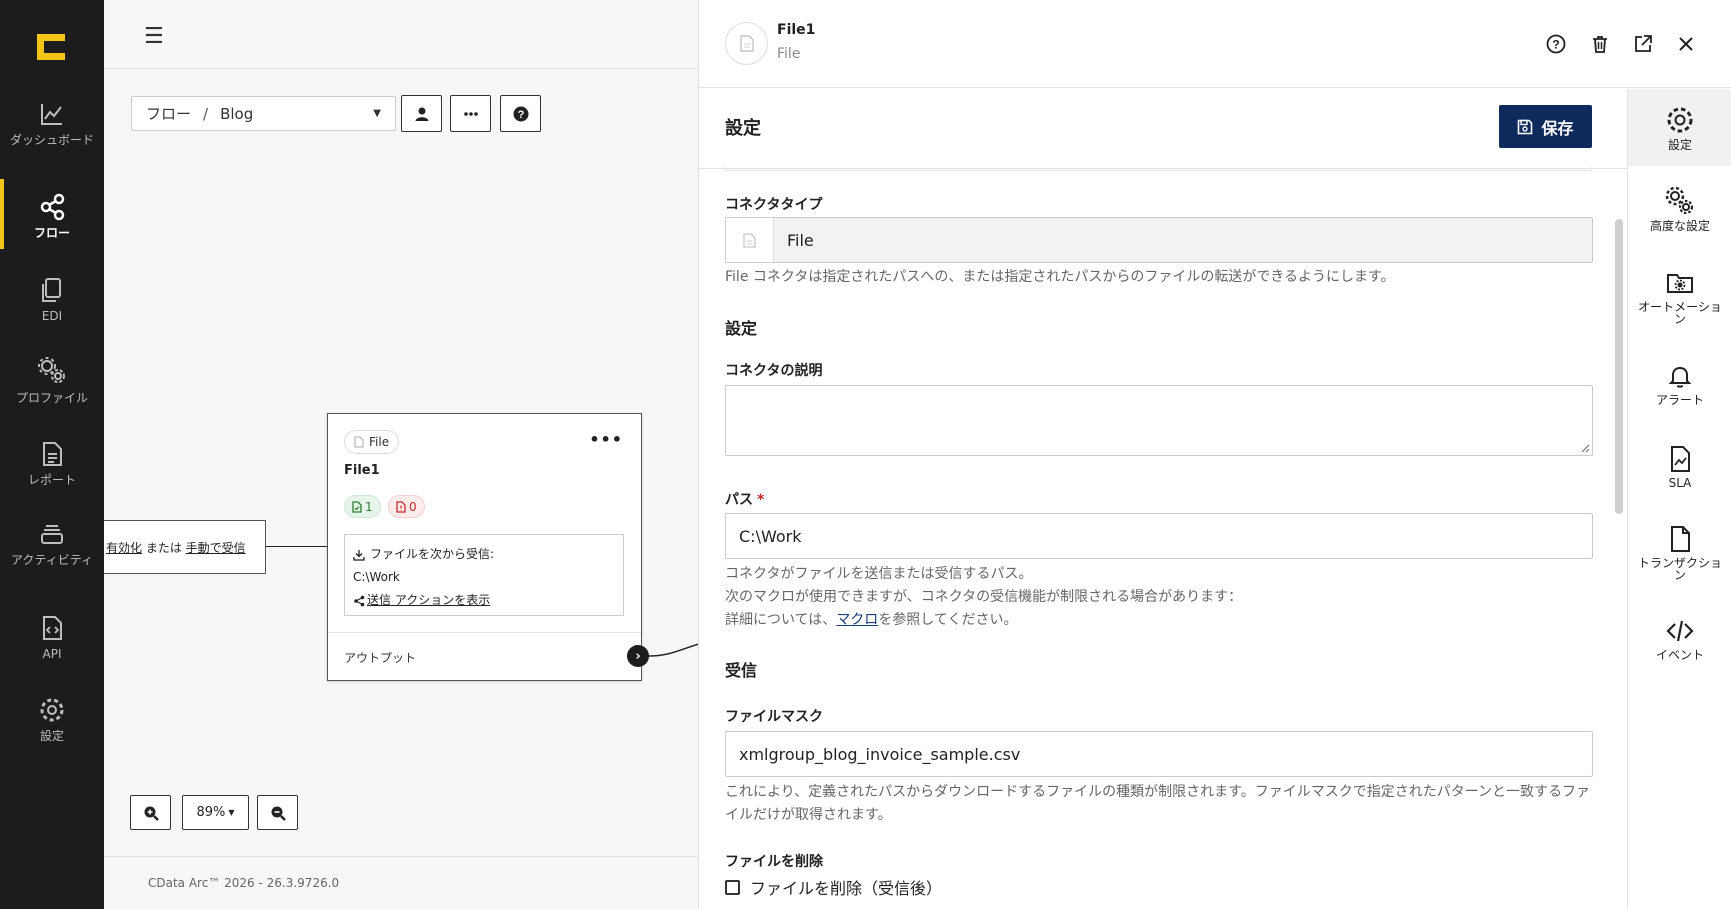  What do you see at coordinates (880, 754) in the screenshot?
I see `filemask-value: xmlgroup_blog_invoice_sample.csv` at bounding box center [880, 754].